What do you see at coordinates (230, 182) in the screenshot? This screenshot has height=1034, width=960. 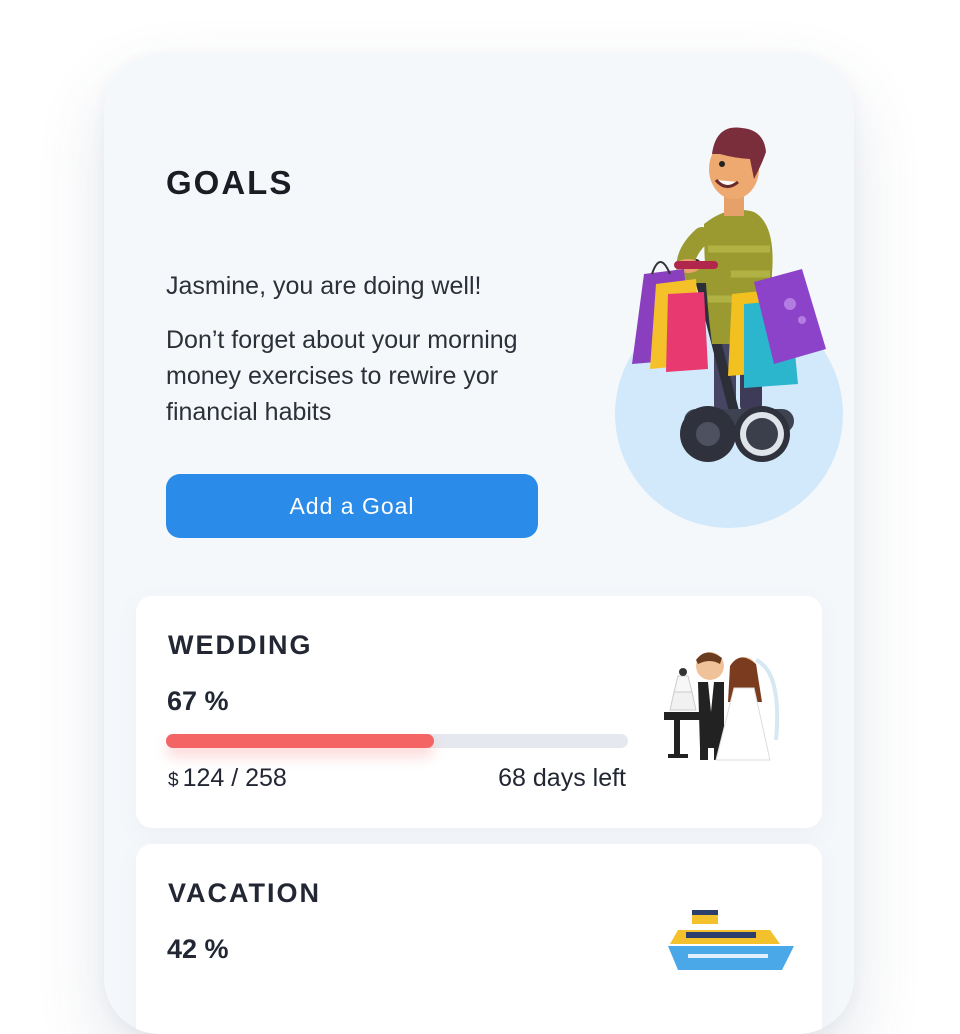 I see `page-title: GOALS` at bounding box center [230, 182].